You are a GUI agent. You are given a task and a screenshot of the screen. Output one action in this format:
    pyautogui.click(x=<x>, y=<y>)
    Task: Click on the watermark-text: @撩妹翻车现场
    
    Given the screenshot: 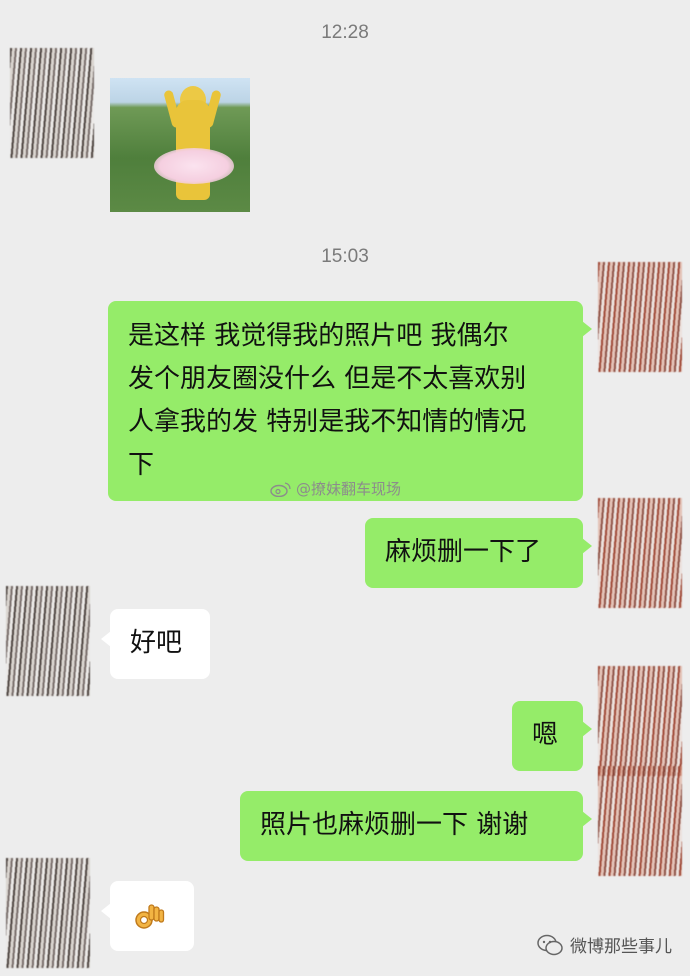 What is the action you would take?
    pyautogui.click(x=349, y=489)
    